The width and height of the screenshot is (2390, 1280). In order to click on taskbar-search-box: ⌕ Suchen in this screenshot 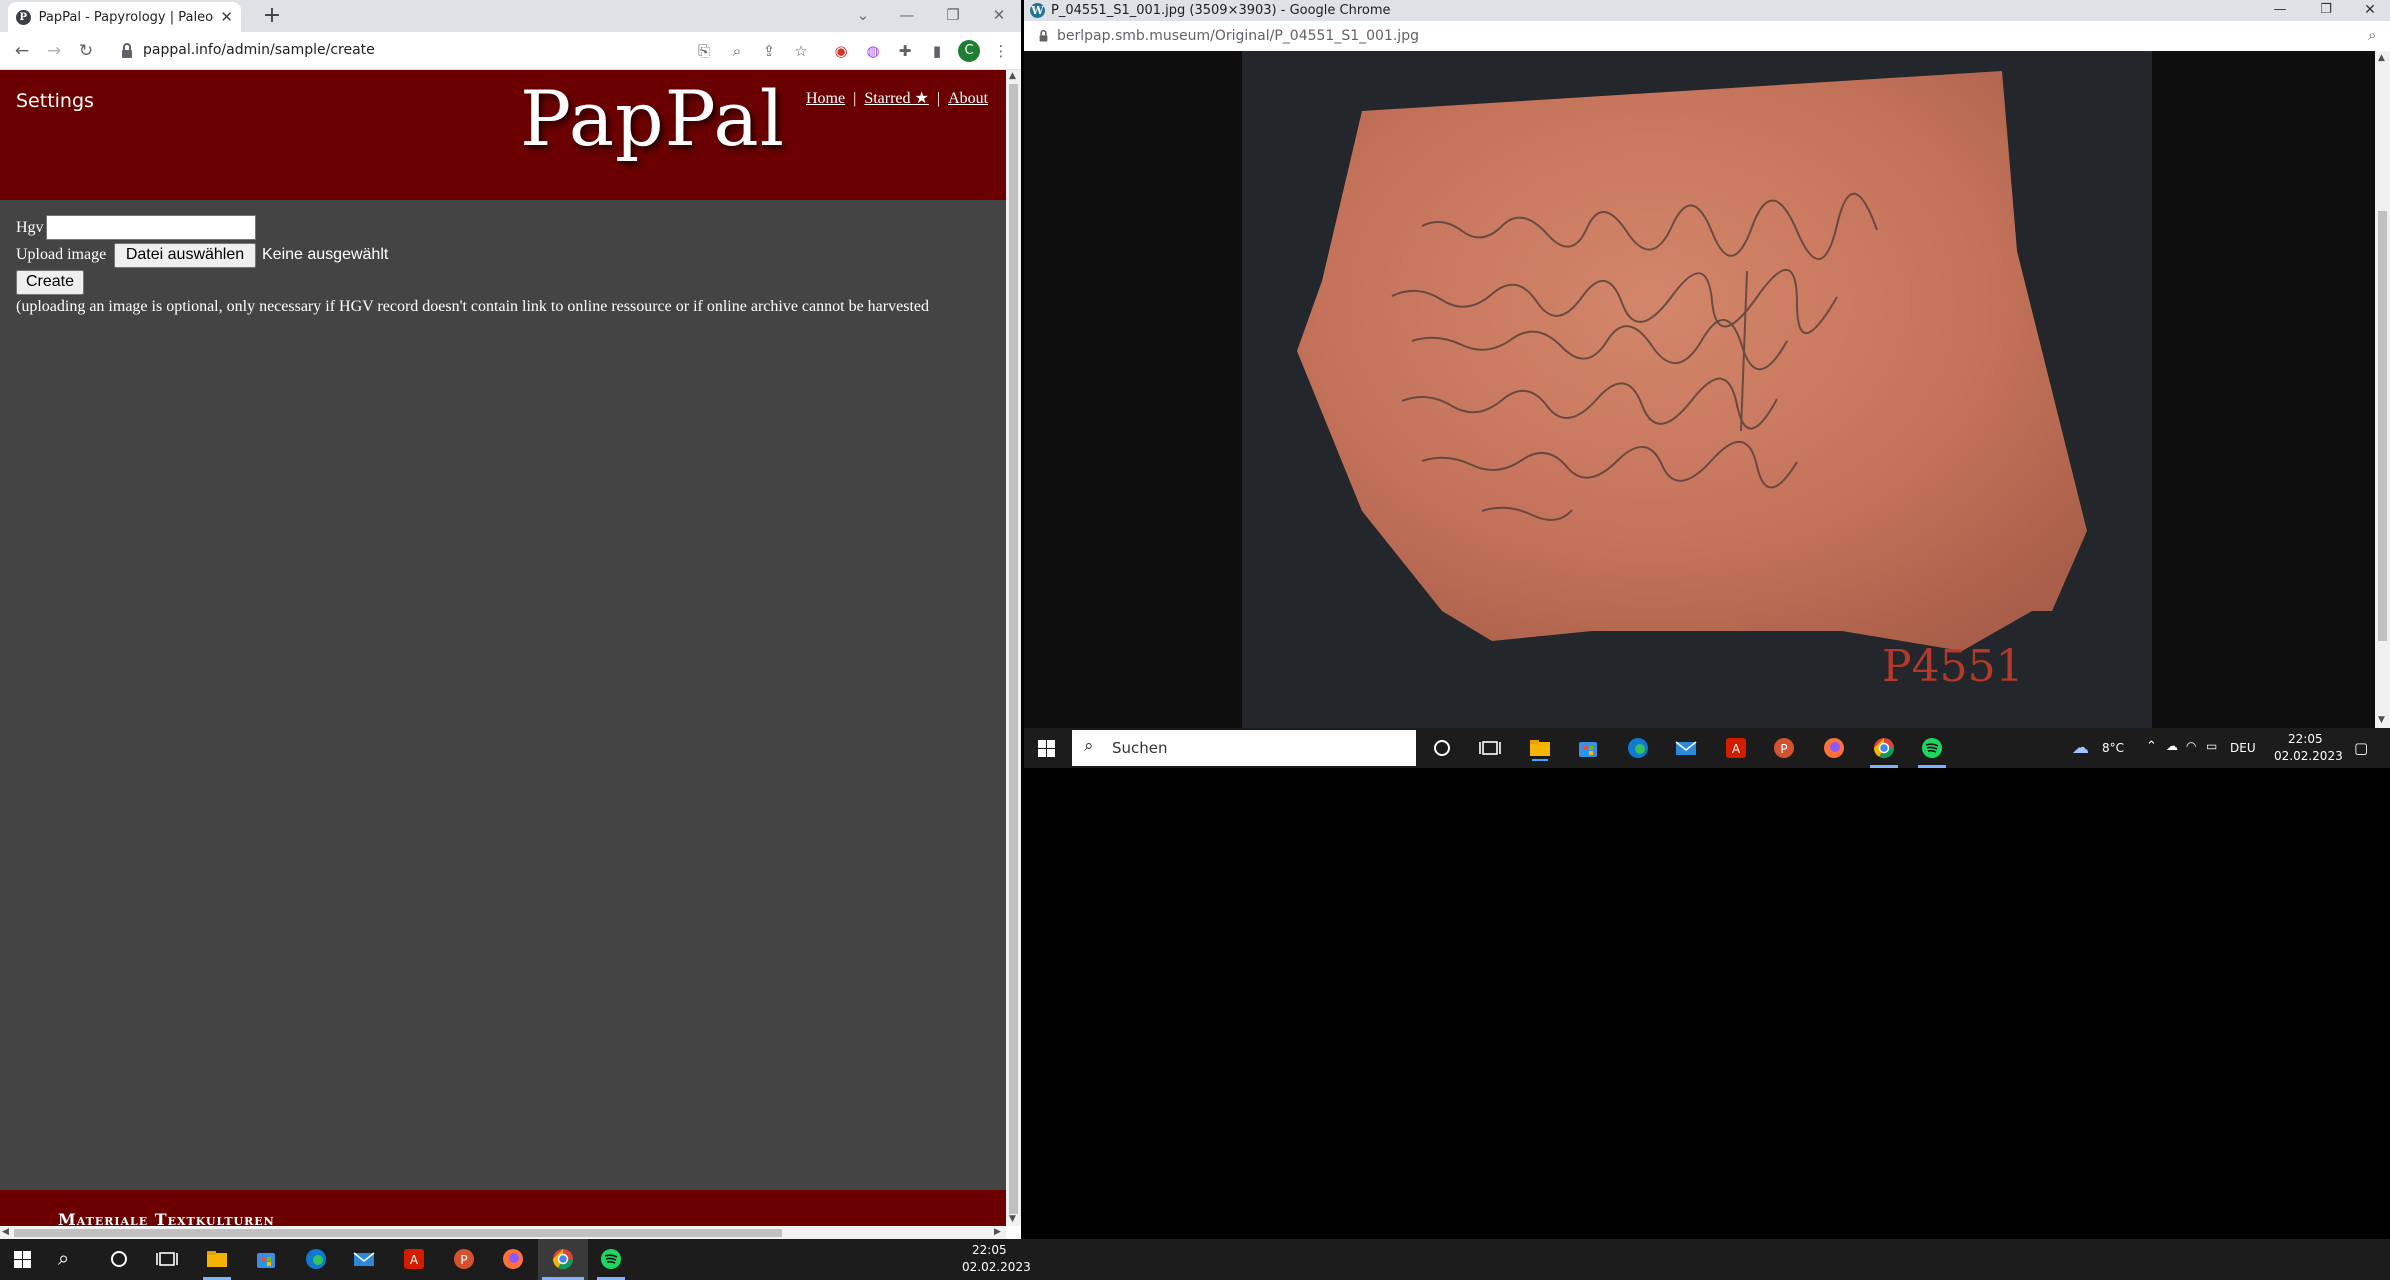, I will do `click(1244, 748)`.